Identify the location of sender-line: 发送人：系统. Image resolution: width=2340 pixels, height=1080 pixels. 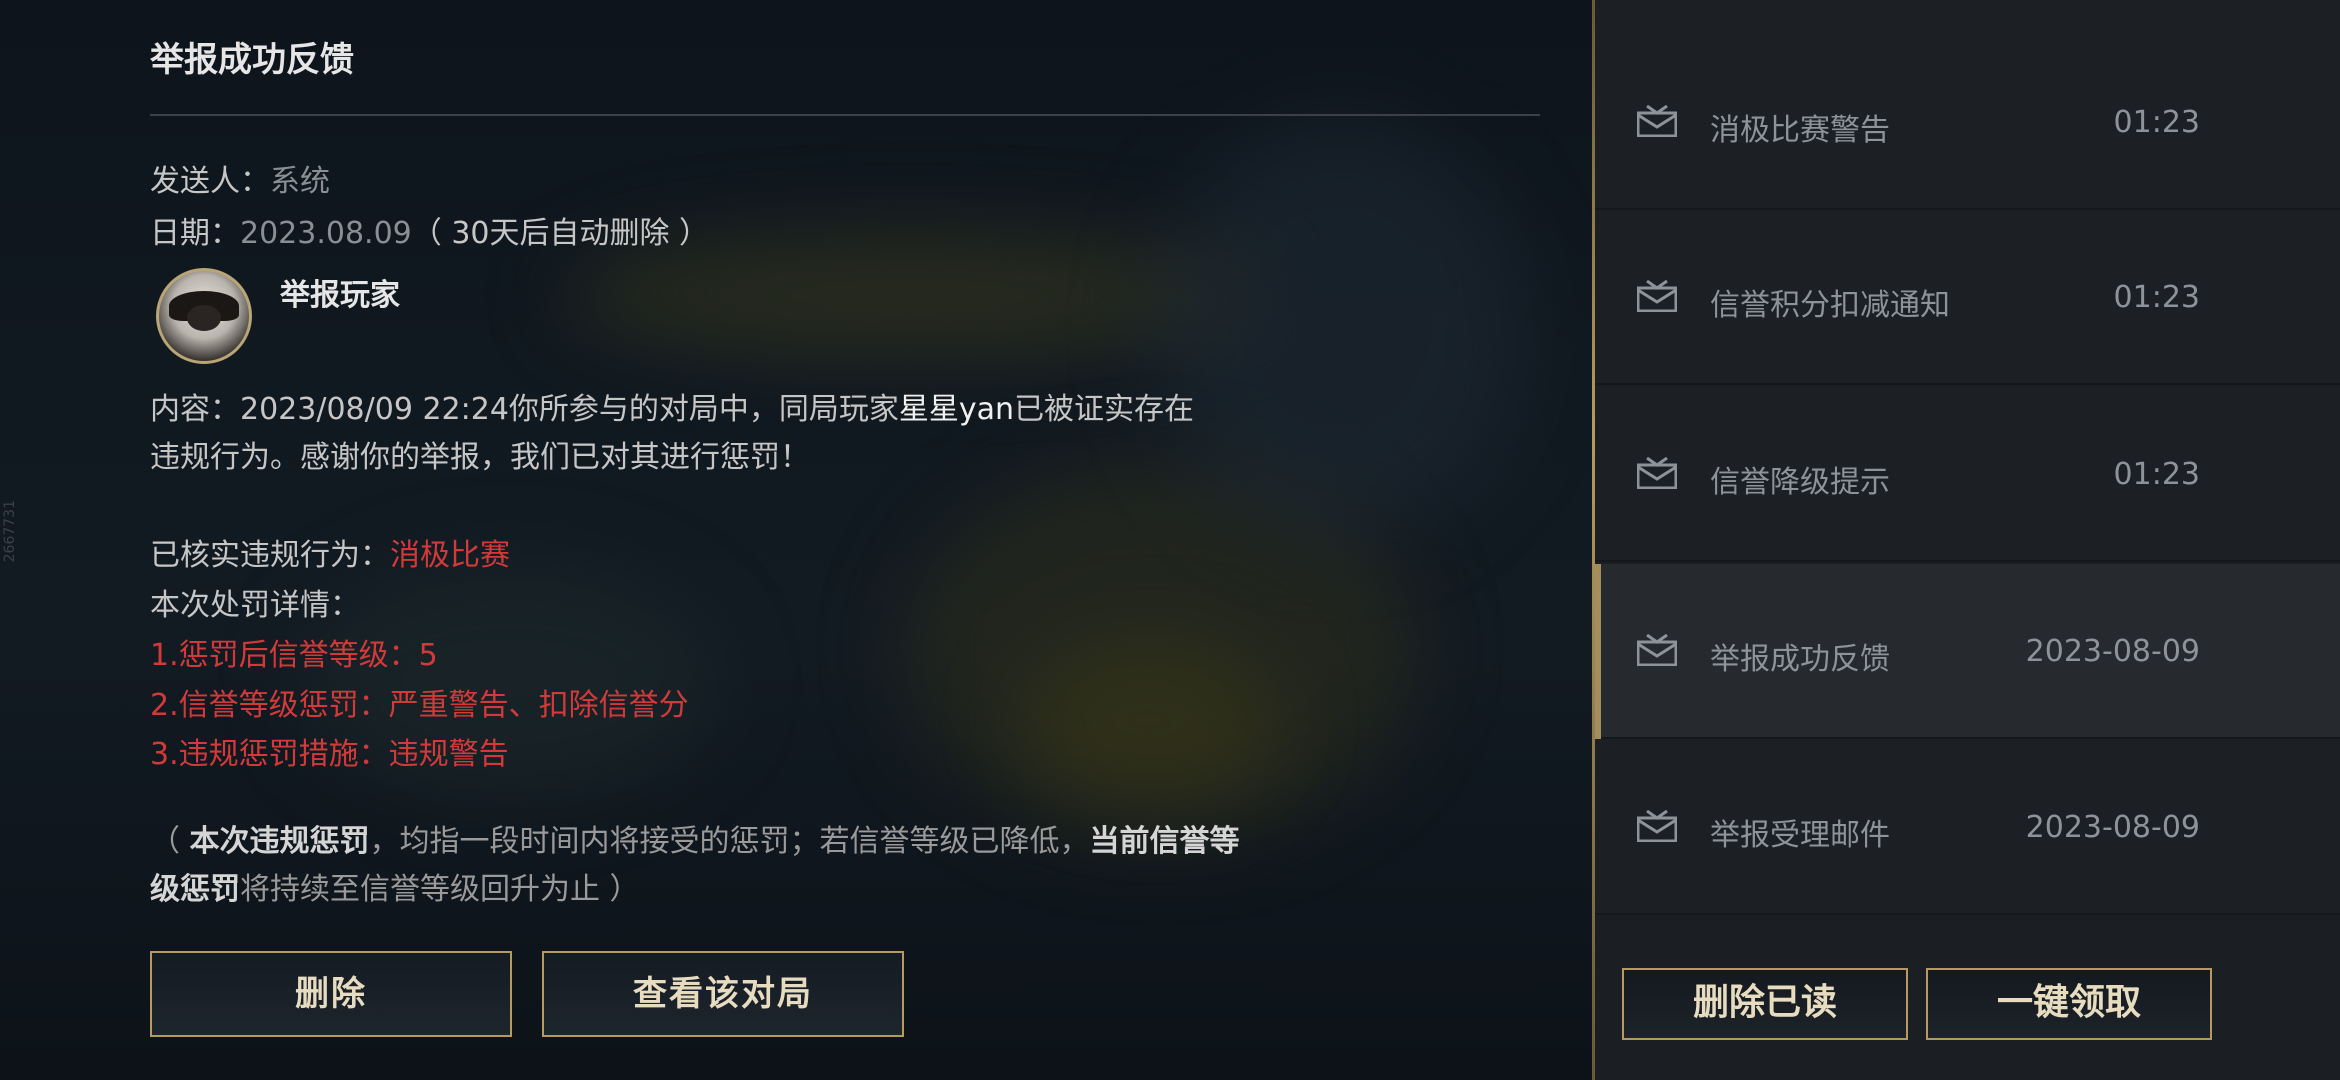
(240, 178).